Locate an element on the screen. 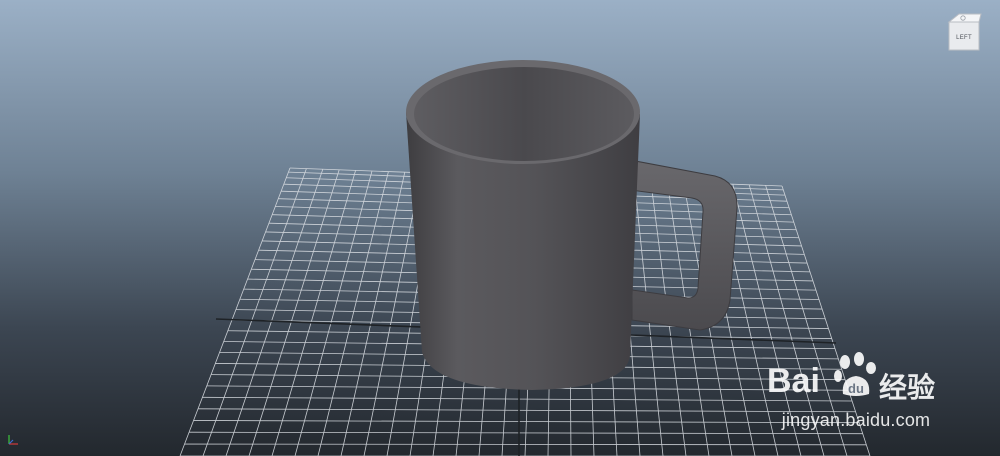  baidu-jingyan-watermark: Bai du 经验 jingyan.baidu.com is located at coordinates (880, 391).